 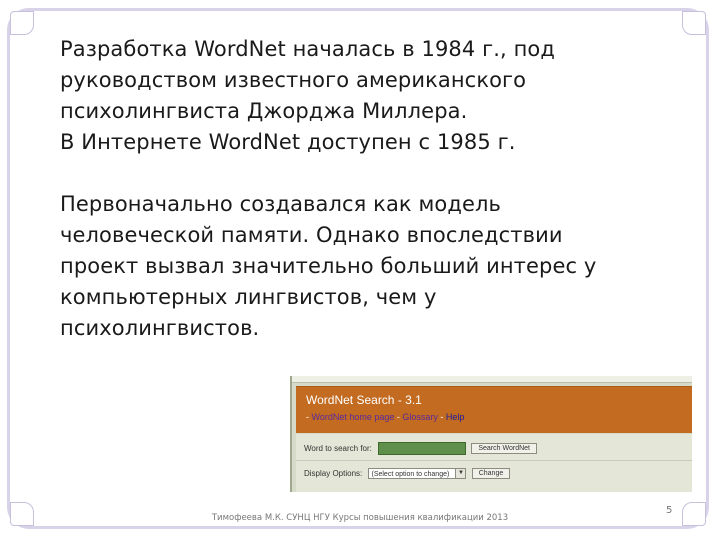 I want to click on text-line: психолингвиста Джорджа Миллера., so click(x=264, y=111).